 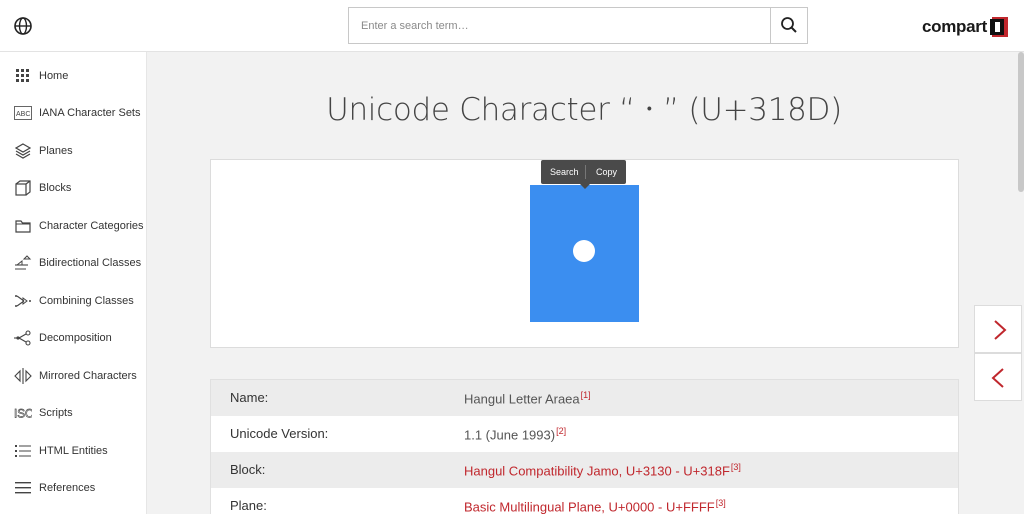 I want to click on sidebar-item-bidirectional-classes: Bidirectional Classes, so click(x=73, y=262).